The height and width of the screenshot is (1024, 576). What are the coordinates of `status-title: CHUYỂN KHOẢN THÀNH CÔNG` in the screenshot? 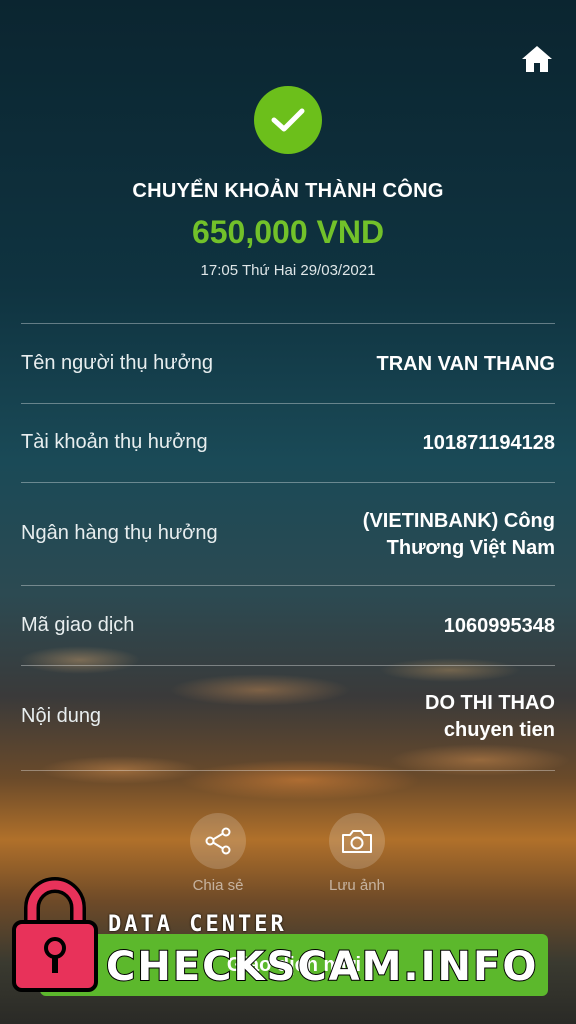 It's located at (288, 191).